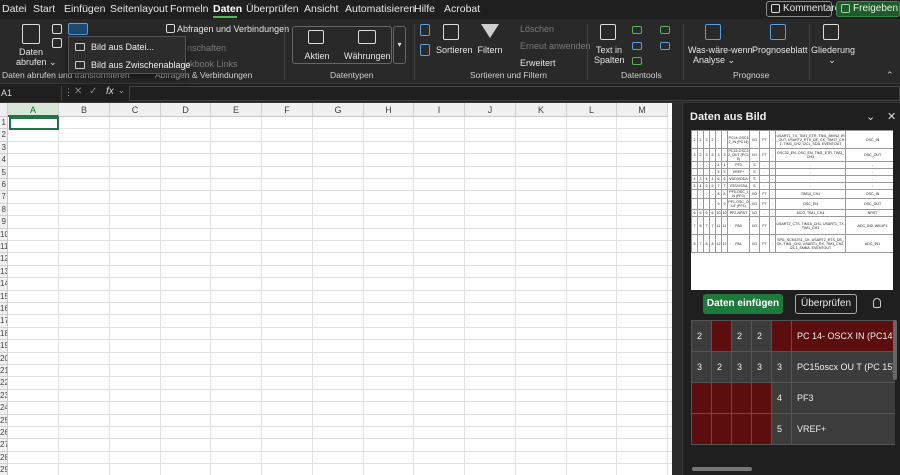 This screenshot has height=475, width=900. Describe the element at coordinates (538, 63) in the screenshot. I see `erweitert-button: Erweitert` at that location.